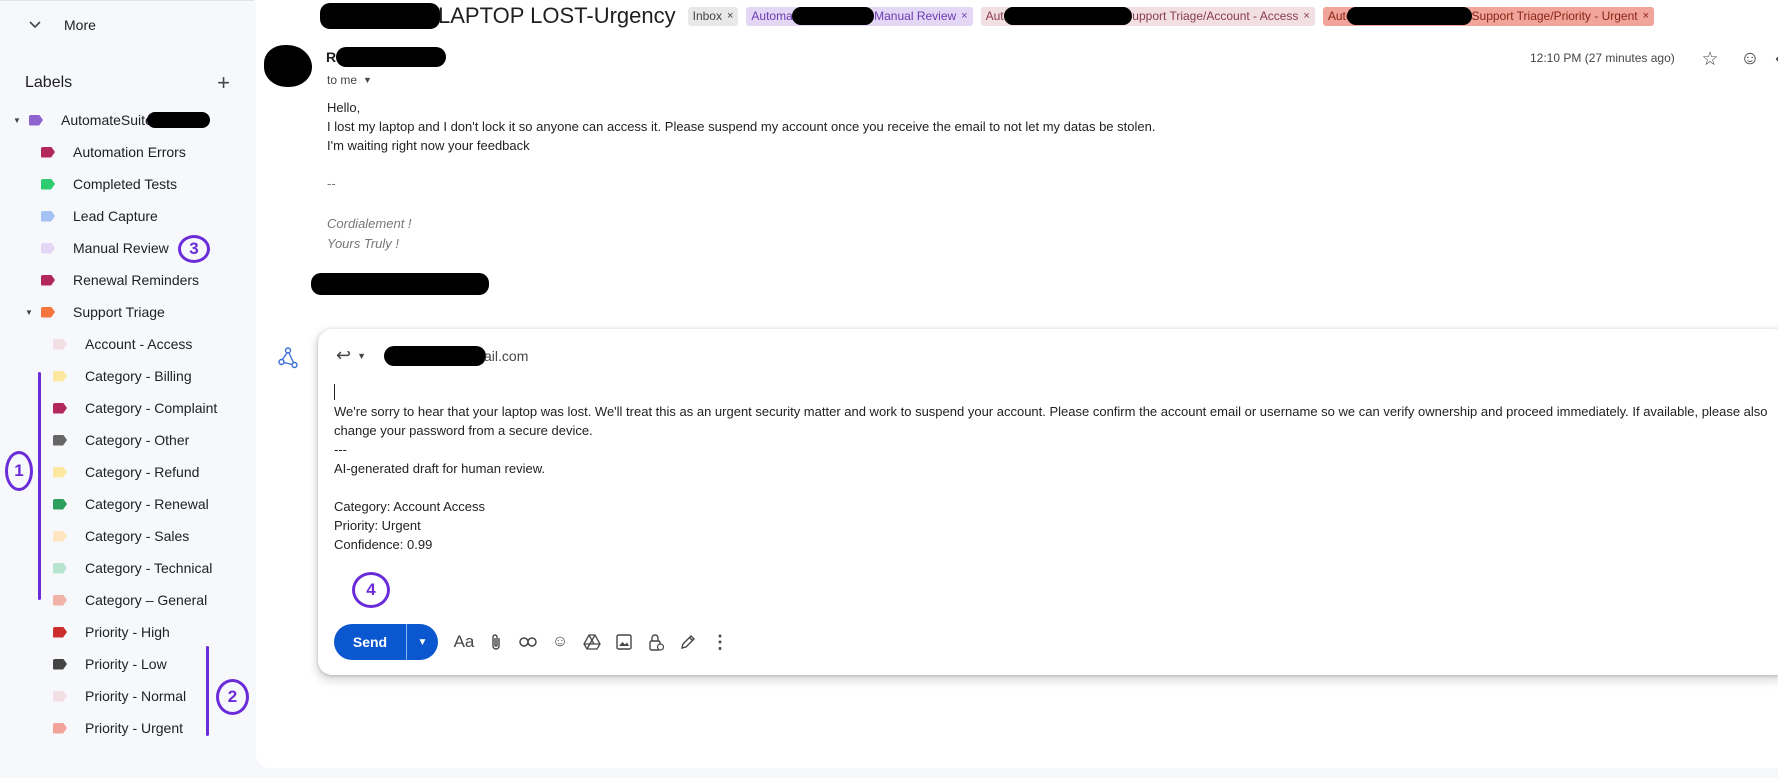 This screenshot has height=778, width=1778. I want to click on sidebar-item-category-technical: Category - Technical, so click(132, 568).